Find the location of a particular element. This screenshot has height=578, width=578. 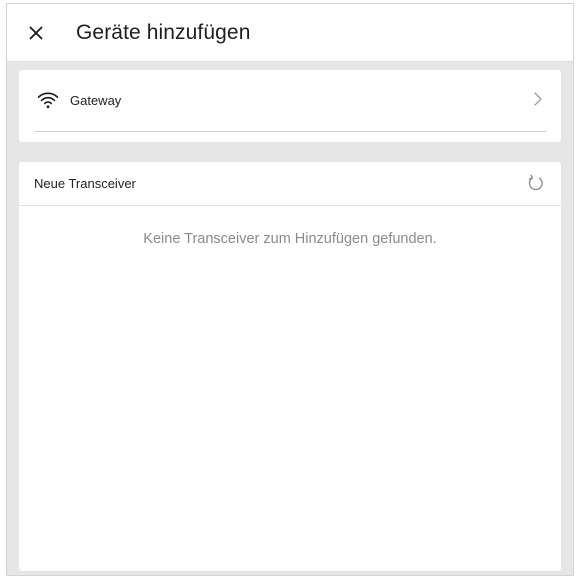

page-title: Geräte hinzufügen is located at coordinates (163, 32).